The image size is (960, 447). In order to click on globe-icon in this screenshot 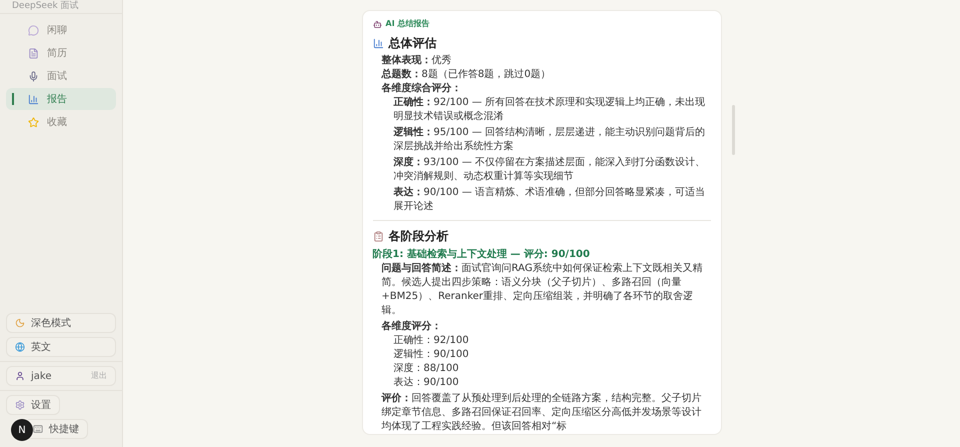, I will do `click(20, 347)`.